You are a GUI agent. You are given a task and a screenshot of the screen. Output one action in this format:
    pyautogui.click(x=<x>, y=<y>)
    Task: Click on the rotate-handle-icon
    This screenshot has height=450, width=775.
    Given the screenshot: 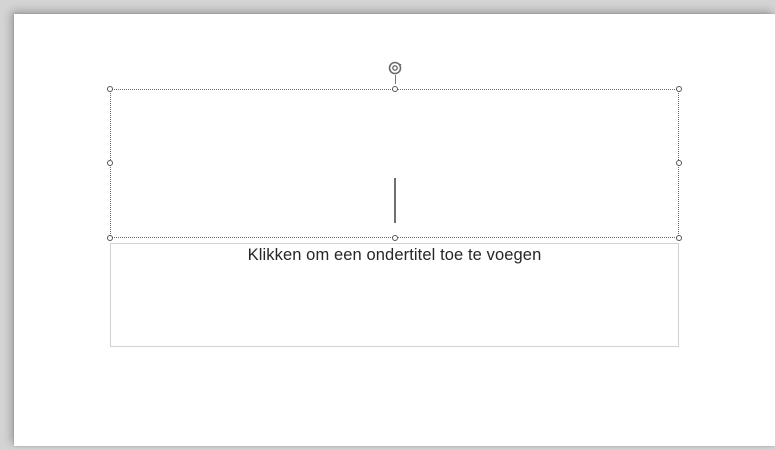 What is the action you would take?
    pyautogui.click(x=395, y=68)
    